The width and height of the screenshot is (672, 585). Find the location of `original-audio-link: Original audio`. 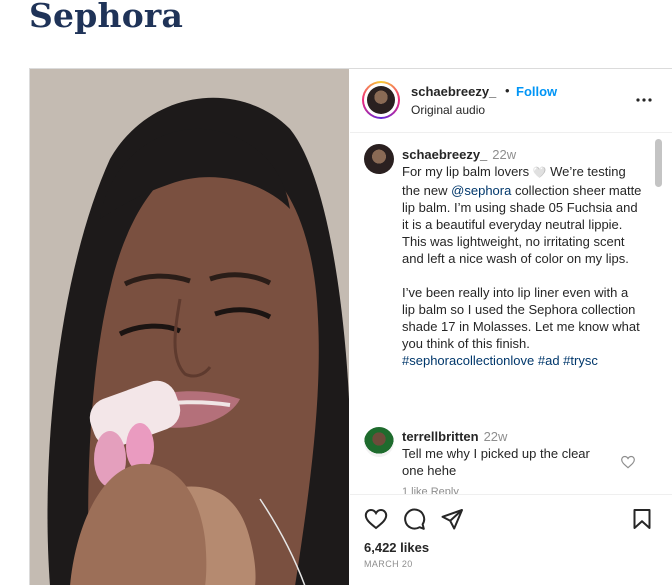

original-audio-link: Original audio is located at coordinates (448, 110).